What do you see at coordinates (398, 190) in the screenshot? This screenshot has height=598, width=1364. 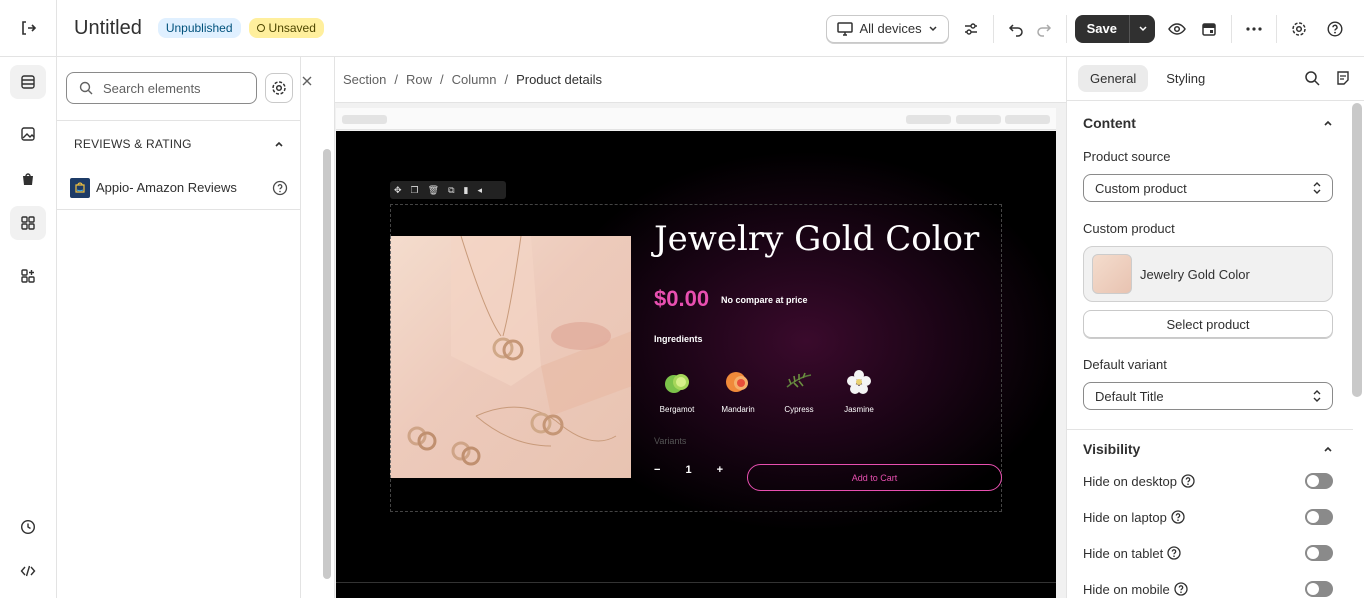 I see `move-icon: ✥` at bounding box center [398, 190].